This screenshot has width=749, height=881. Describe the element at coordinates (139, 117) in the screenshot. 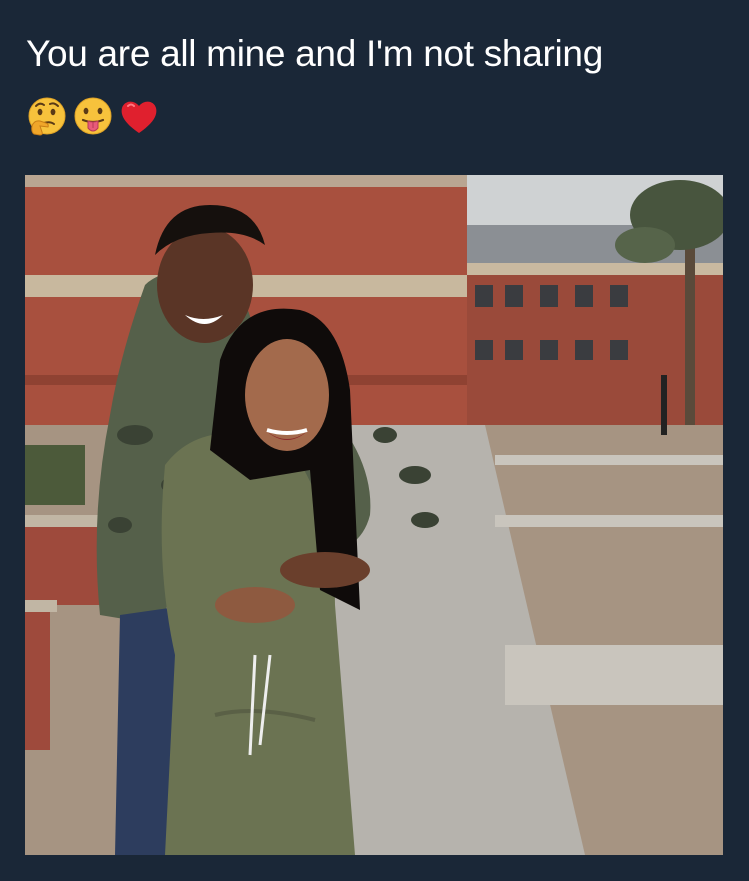

I see `red-heart-icon` at that location.